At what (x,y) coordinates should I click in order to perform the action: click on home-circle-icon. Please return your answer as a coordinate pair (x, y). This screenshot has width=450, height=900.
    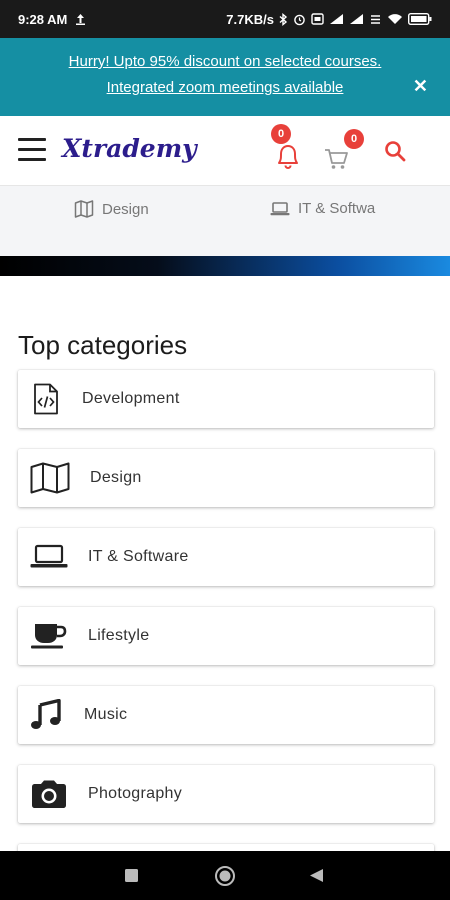
    Looking at the image, I should click on (225, 876).